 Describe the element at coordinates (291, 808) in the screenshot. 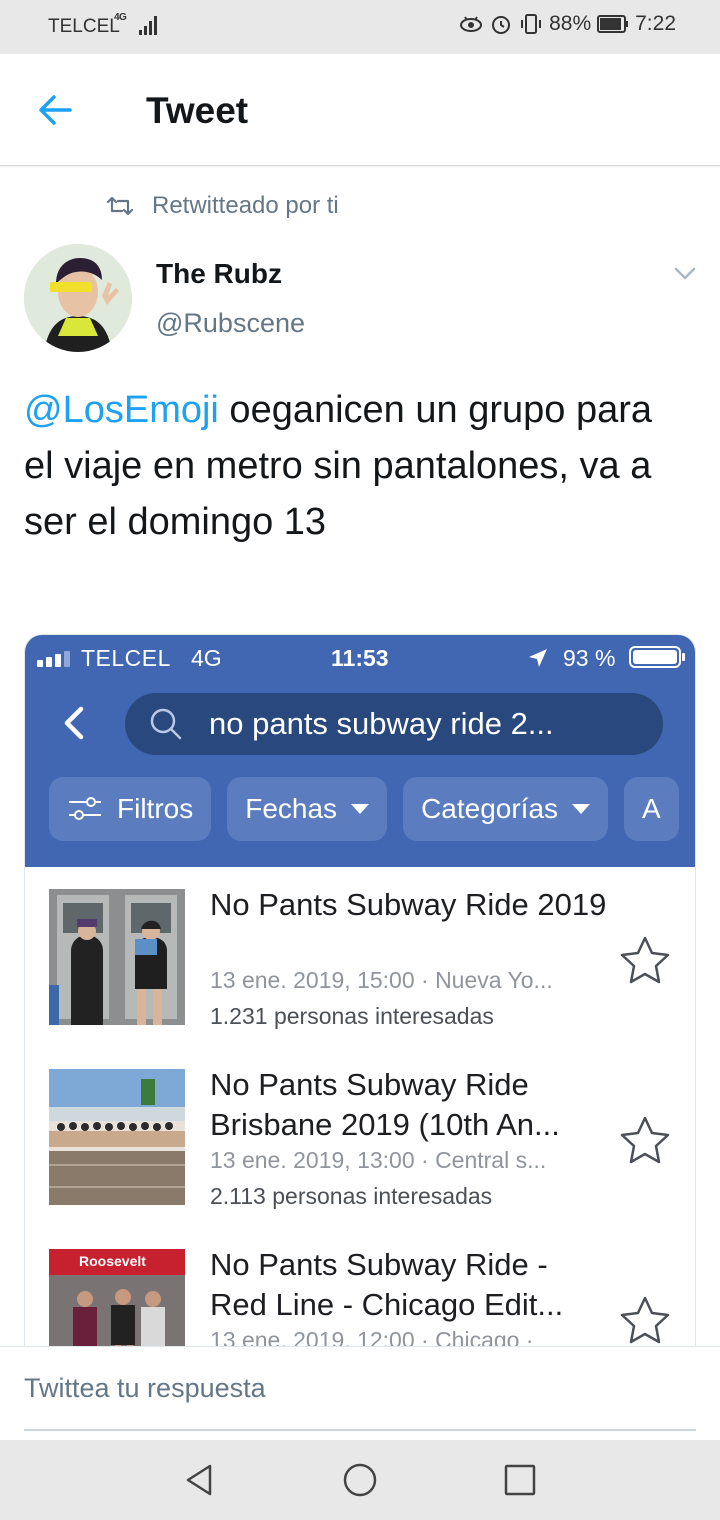

I see `chip-label: Fechas` at that location.